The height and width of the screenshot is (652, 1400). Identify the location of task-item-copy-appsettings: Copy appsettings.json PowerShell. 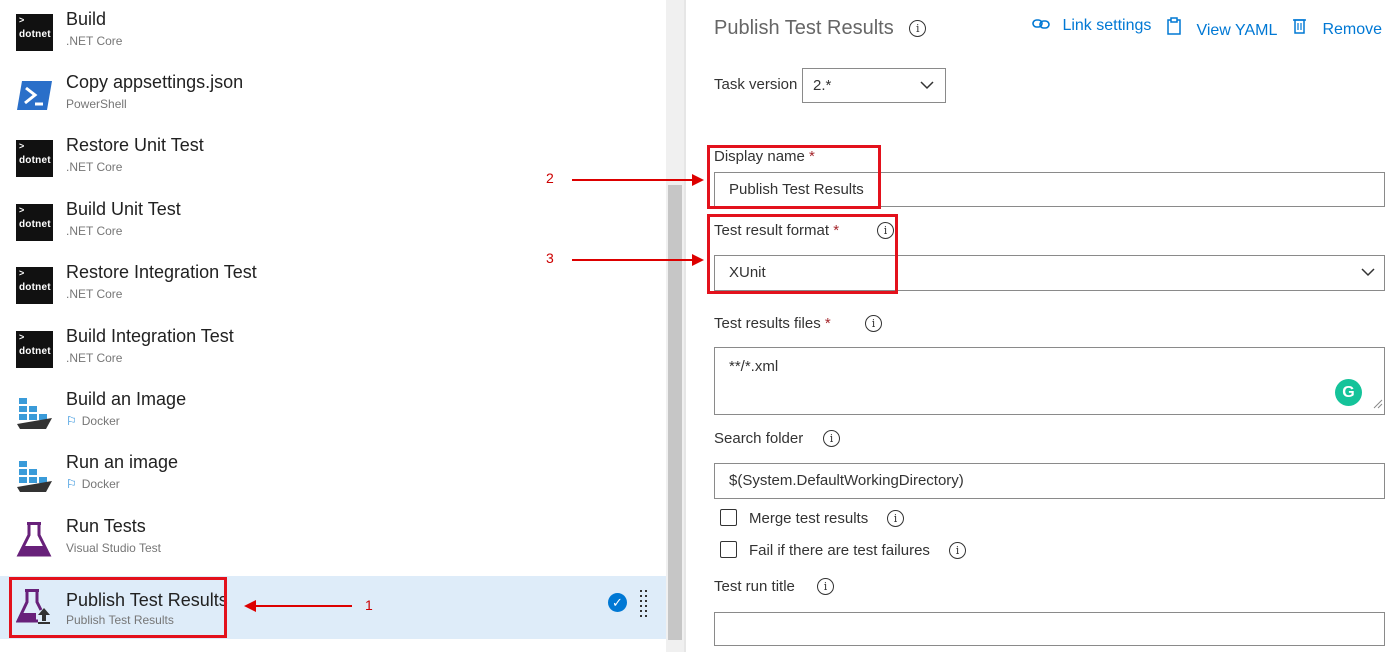
(333, 94).